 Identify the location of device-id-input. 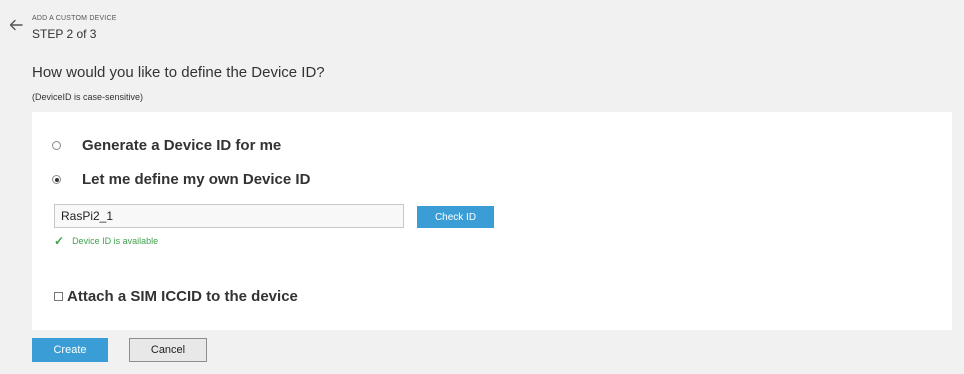
(229, 216).